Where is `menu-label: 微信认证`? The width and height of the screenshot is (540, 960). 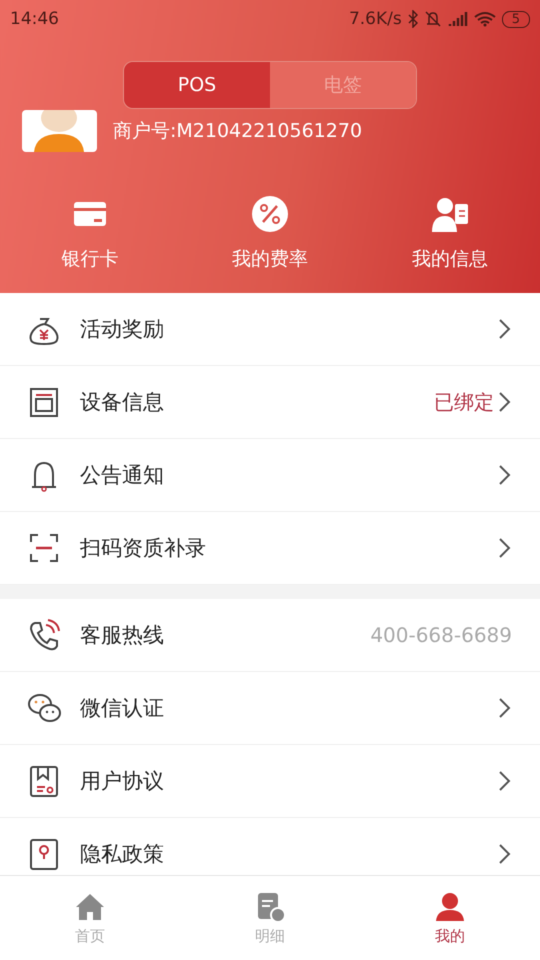
menu-label: 微信认证 is located at coordinates (122, 708).